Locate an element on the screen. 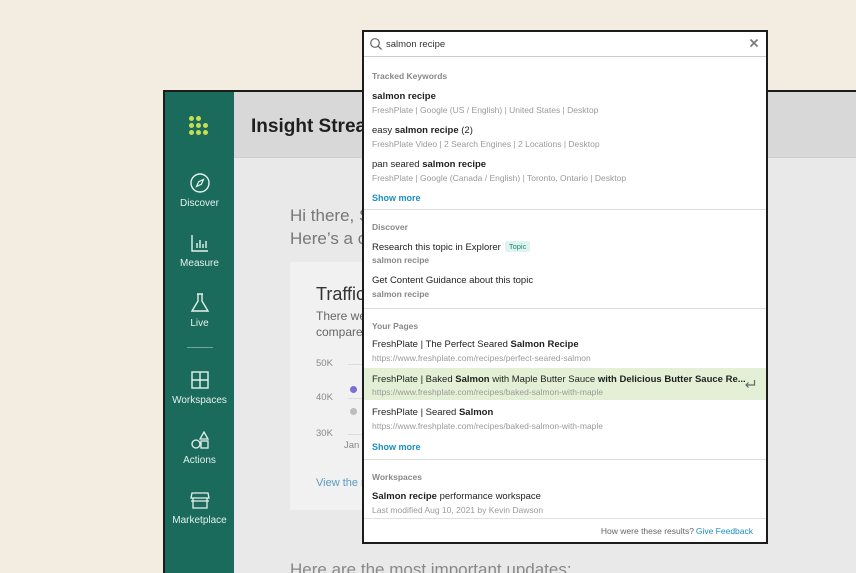  close-icon is located at coordinates (754, 43).